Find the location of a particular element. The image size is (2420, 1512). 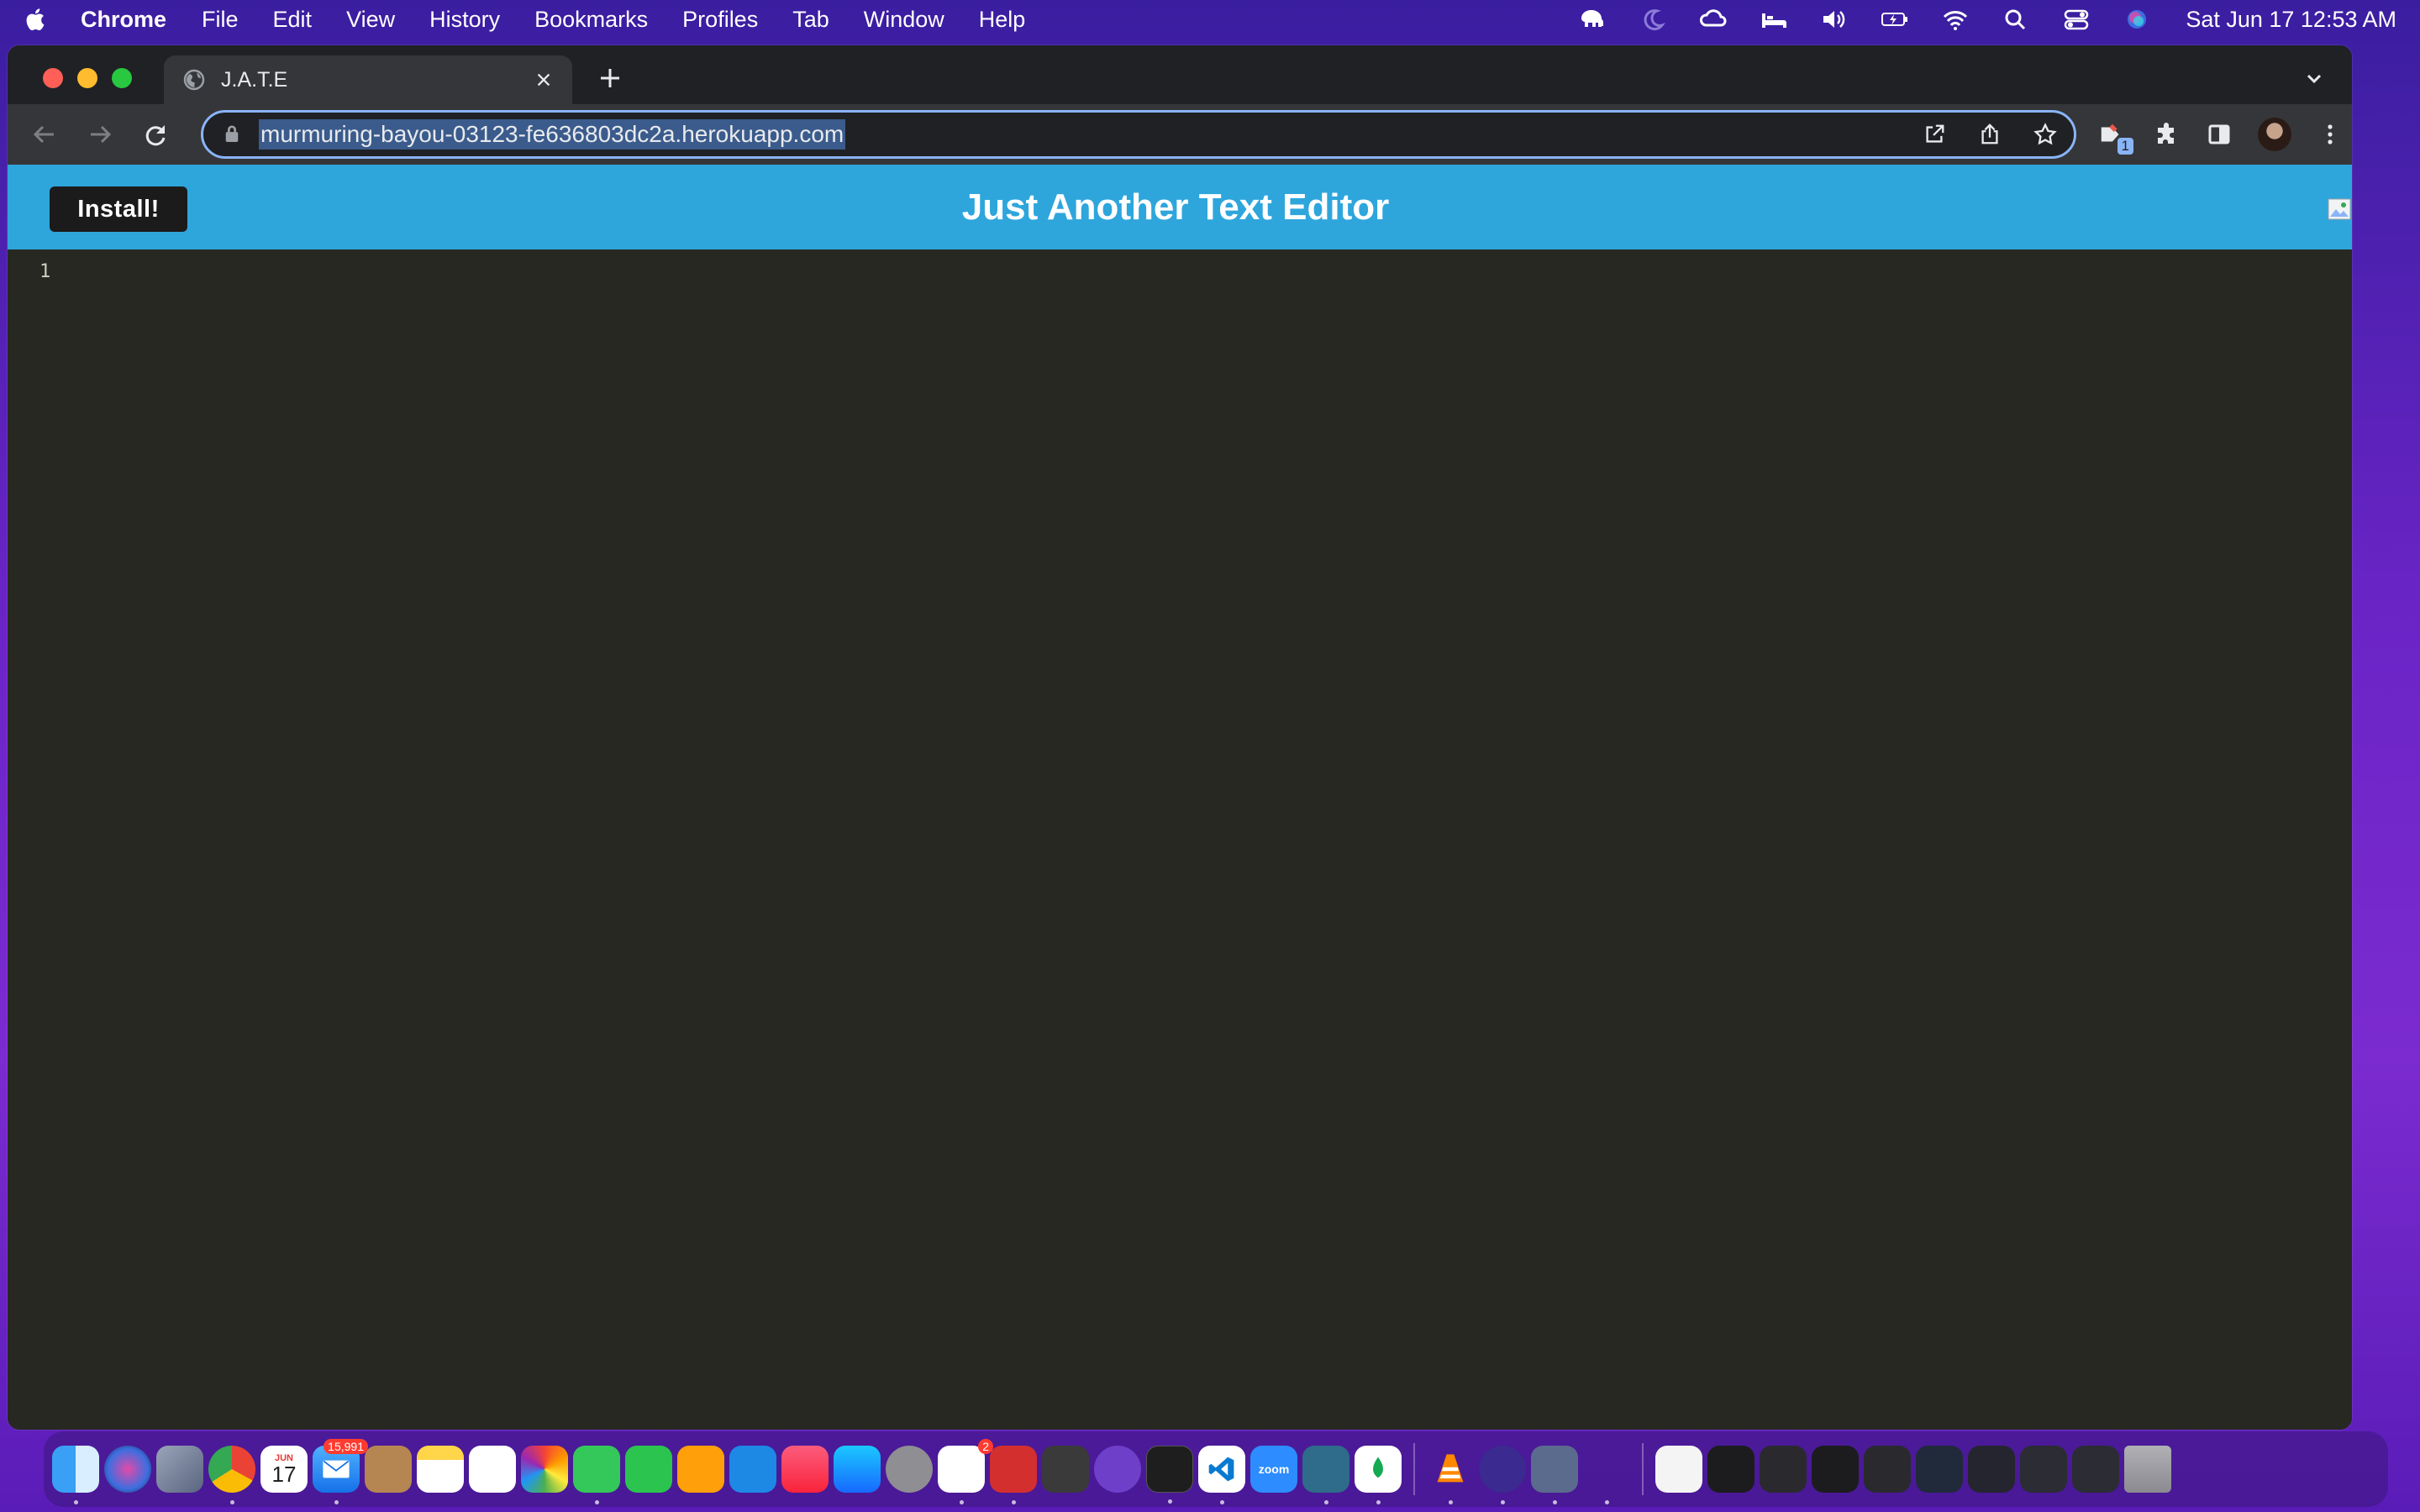

launchpad-icon is located at coordinates (180, 1469).